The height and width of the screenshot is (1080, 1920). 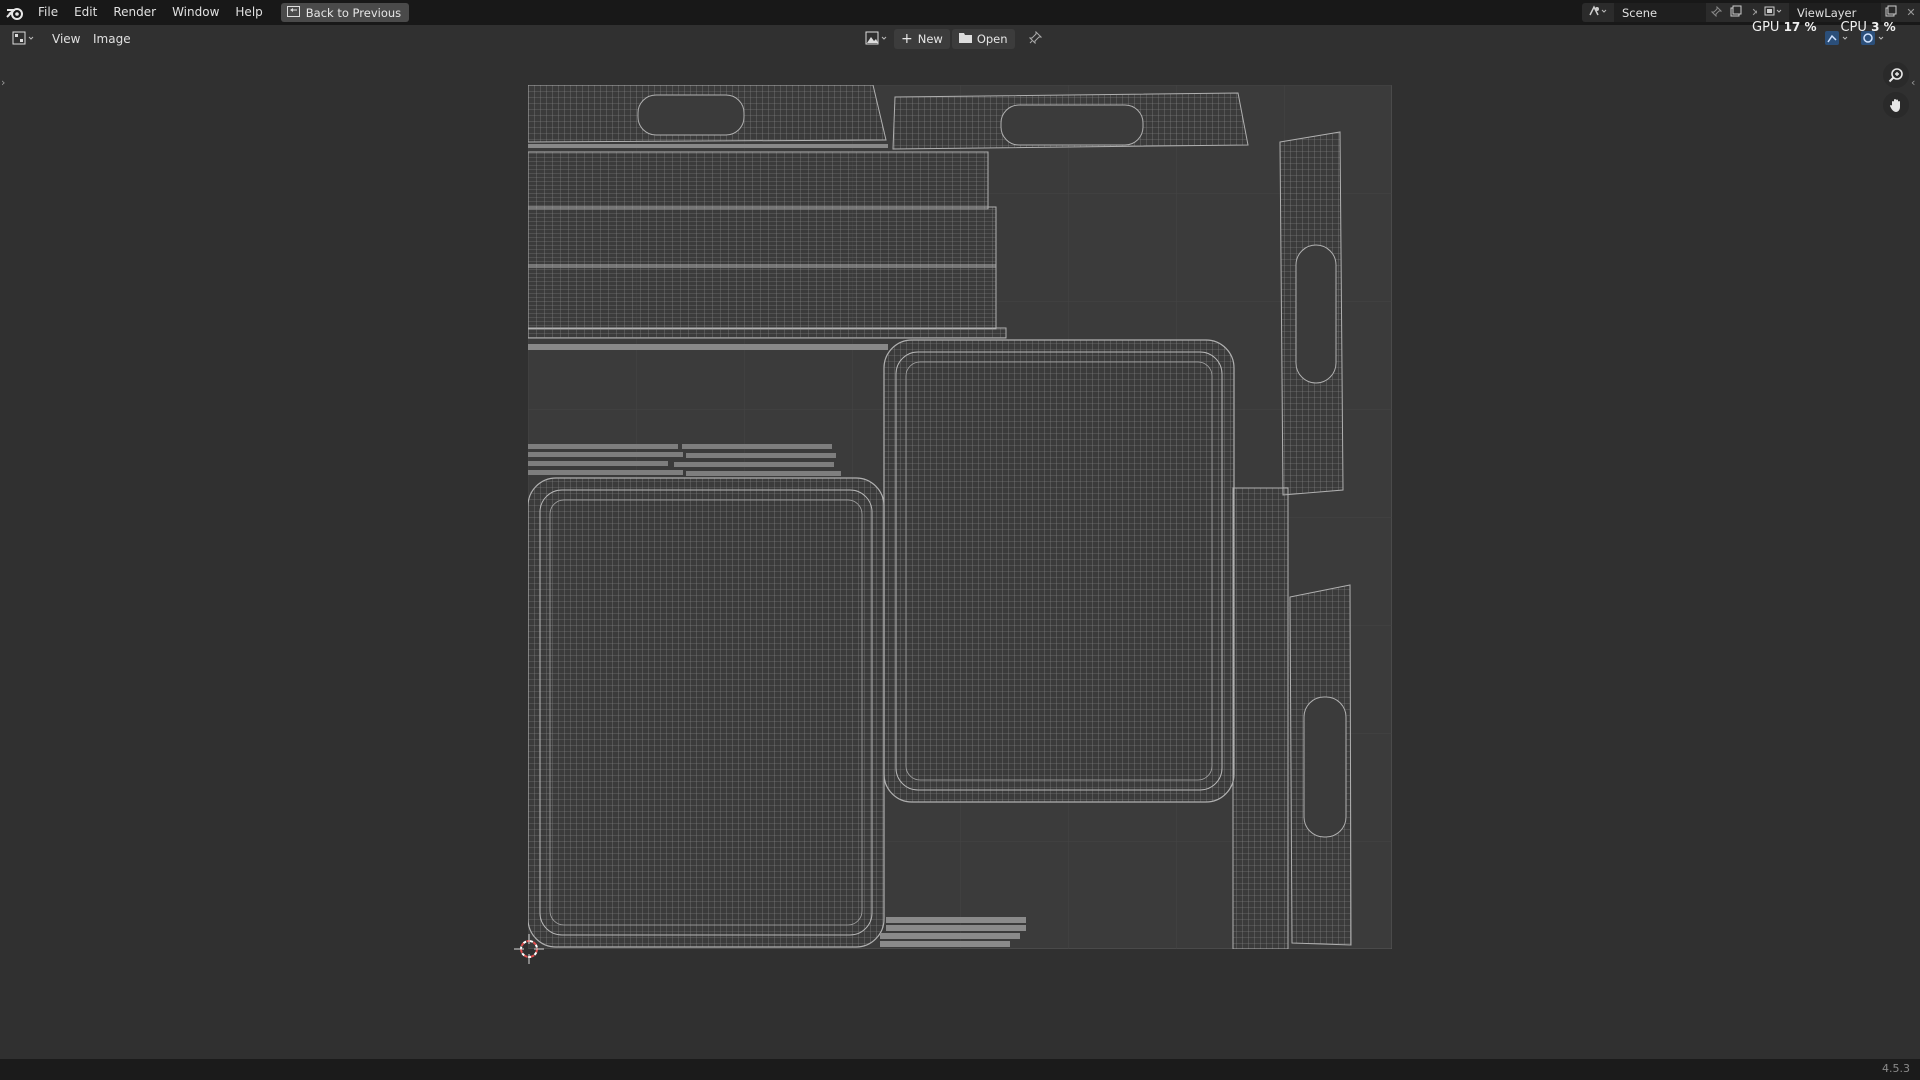 I want to click on image-browse-icon, so click(x=877, y=39).